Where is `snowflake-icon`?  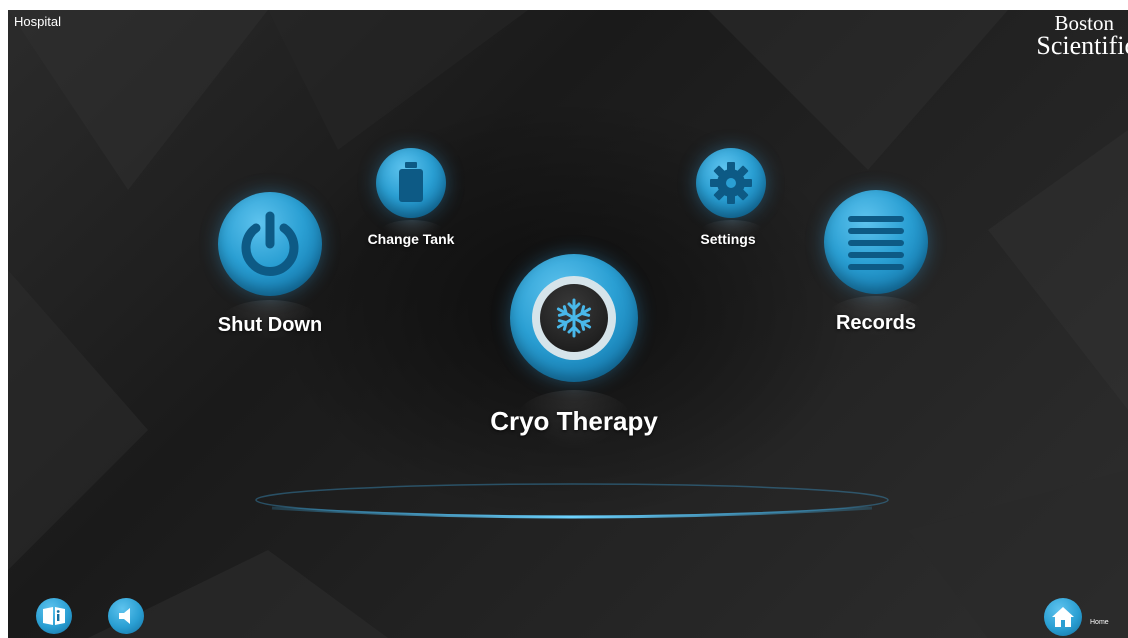
snowflake-icon is located at coordinates (574, 318).